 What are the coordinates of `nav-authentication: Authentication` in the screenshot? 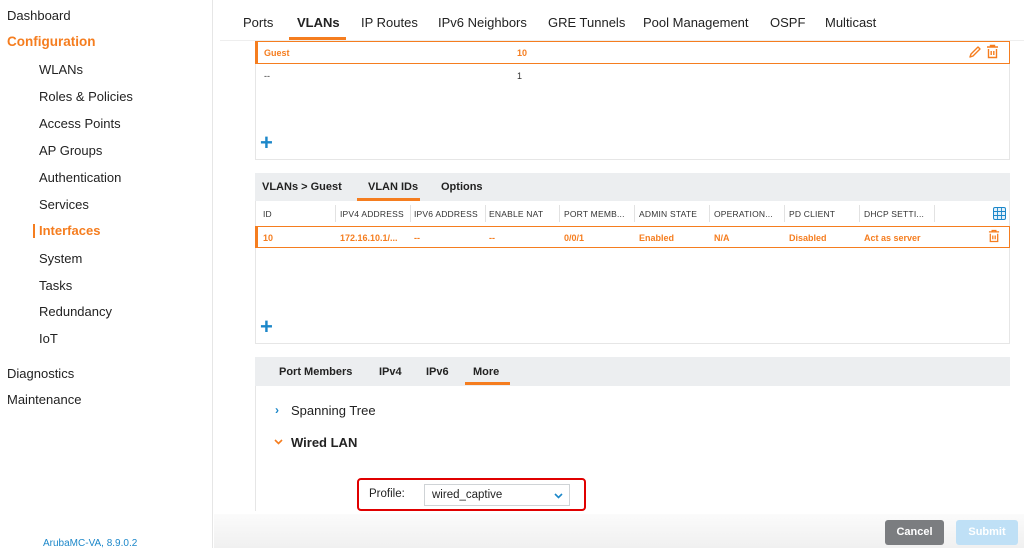 It's located at (80, 177).